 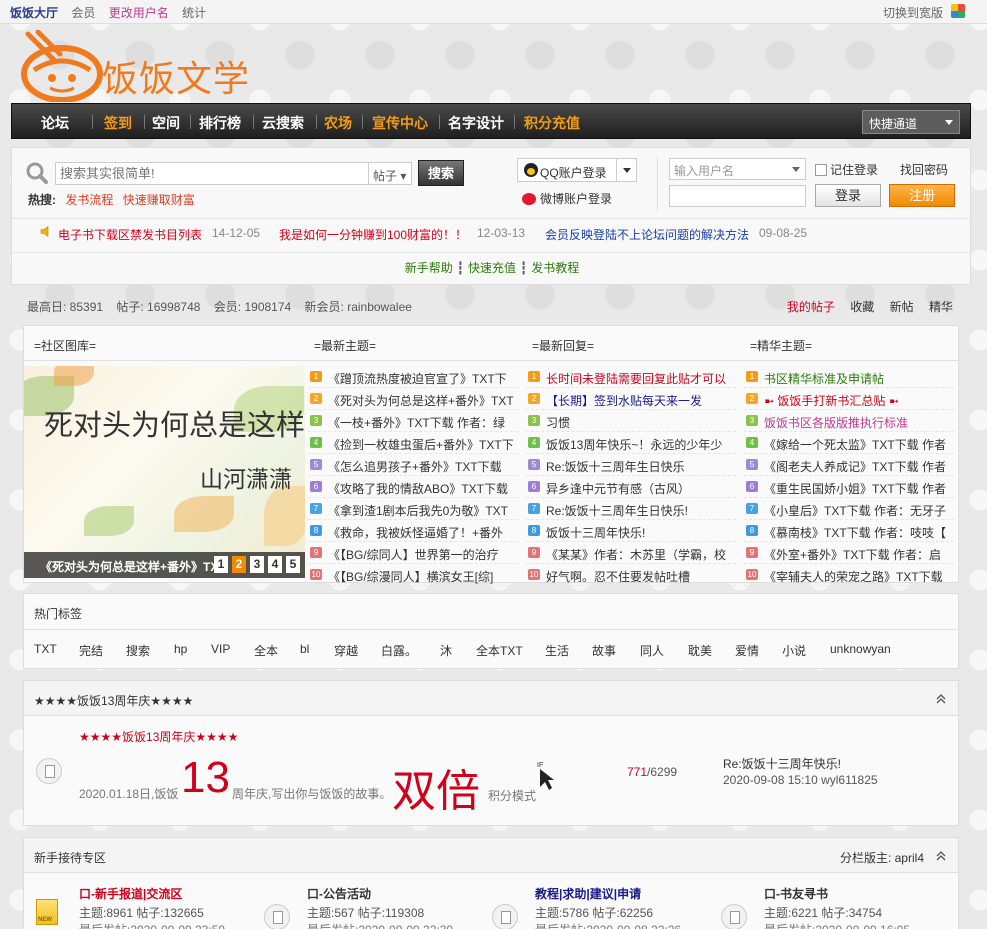 I want to click on slide-page-3: 3, so click(x=257, y=564).